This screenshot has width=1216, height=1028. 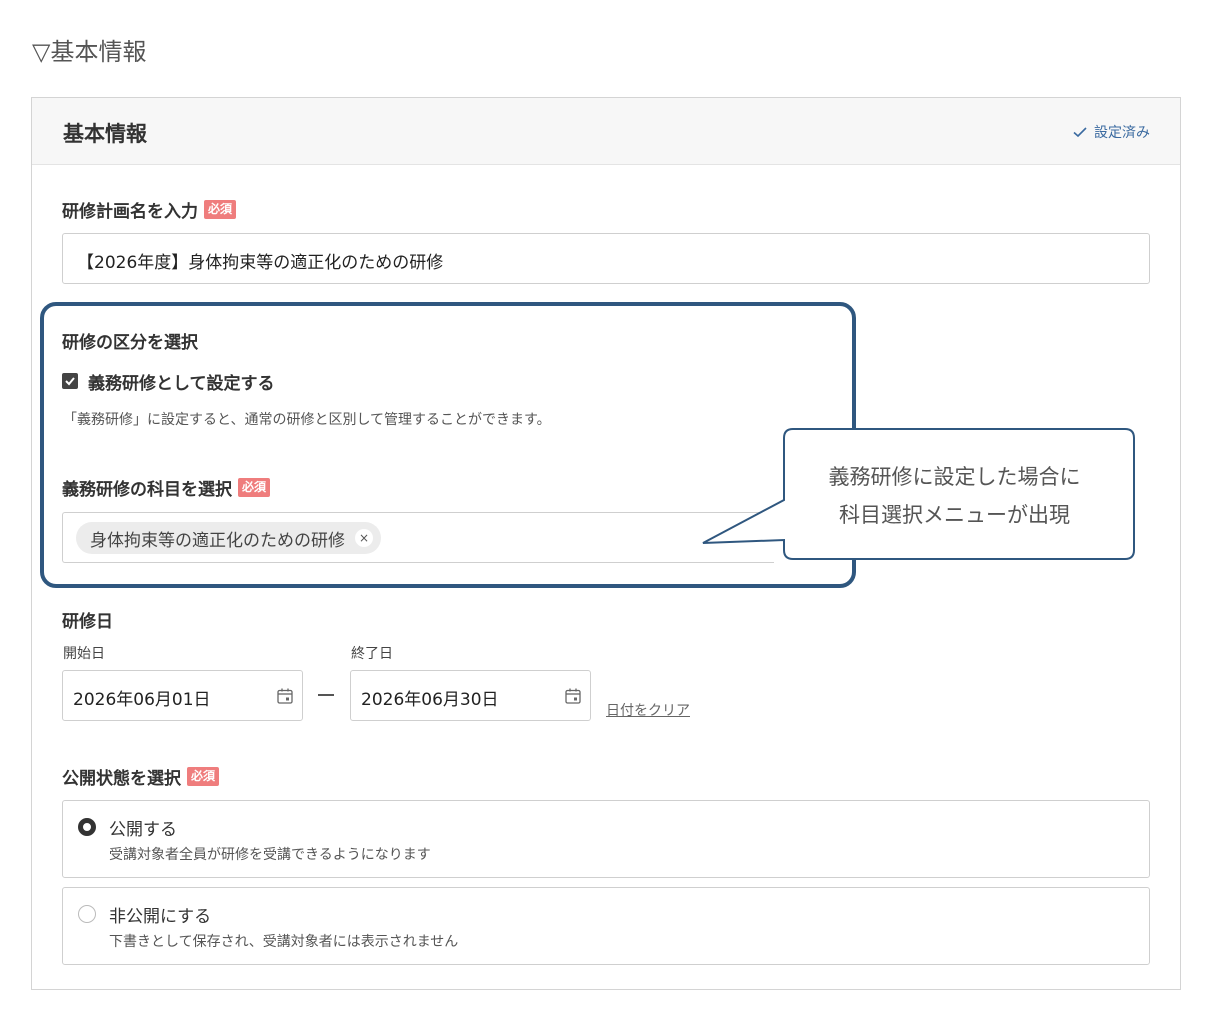 I want to click on callout-line-2: 科目選択メニューが出現, so click(x=954, y=515).